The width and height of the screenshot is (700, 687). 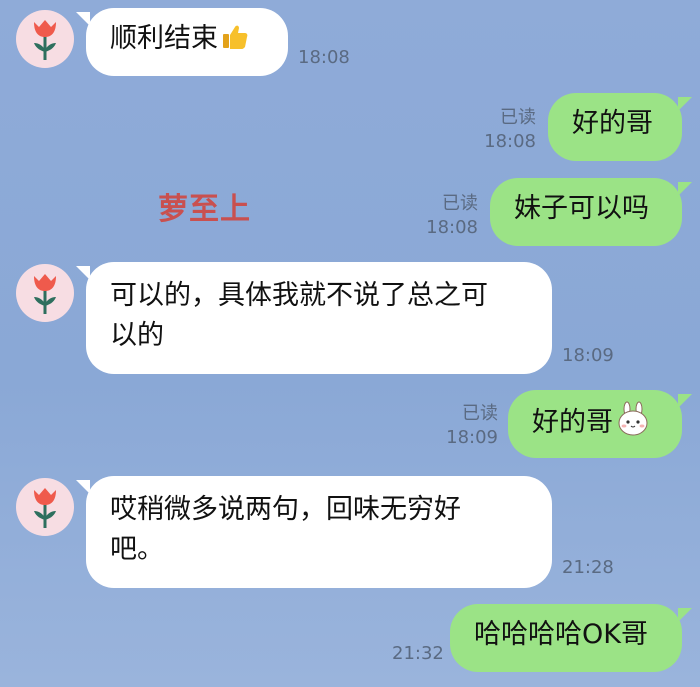 I want to click on message-text: 顺利结束, so click(x=164, y=38).